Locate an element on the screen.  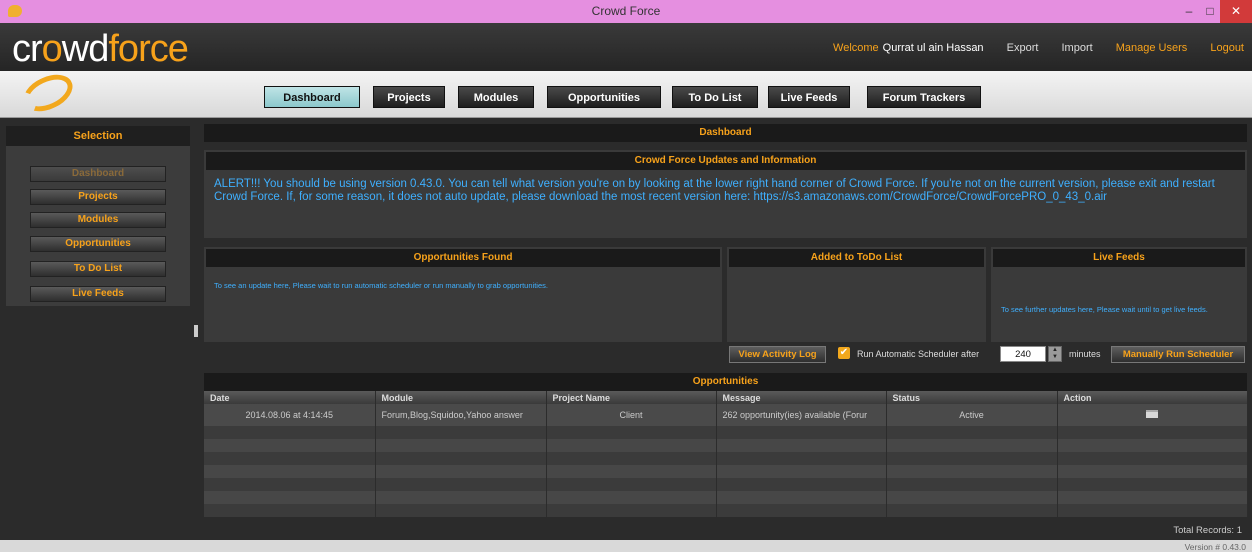
opportunities-found-title: Opportunities Found is located at coordinates (463, 258).